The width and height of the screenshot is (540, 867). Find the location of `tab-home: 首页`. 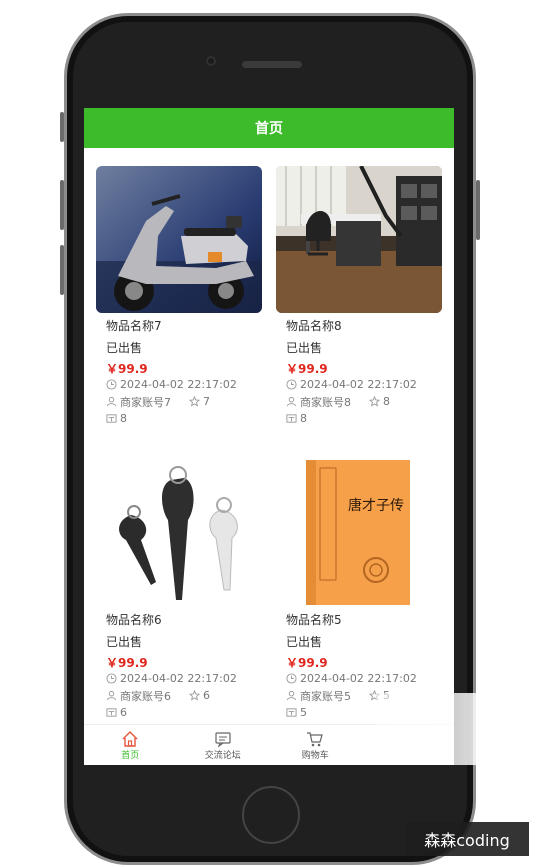

tab-home: 首页 is located at coordinates (130, 745).